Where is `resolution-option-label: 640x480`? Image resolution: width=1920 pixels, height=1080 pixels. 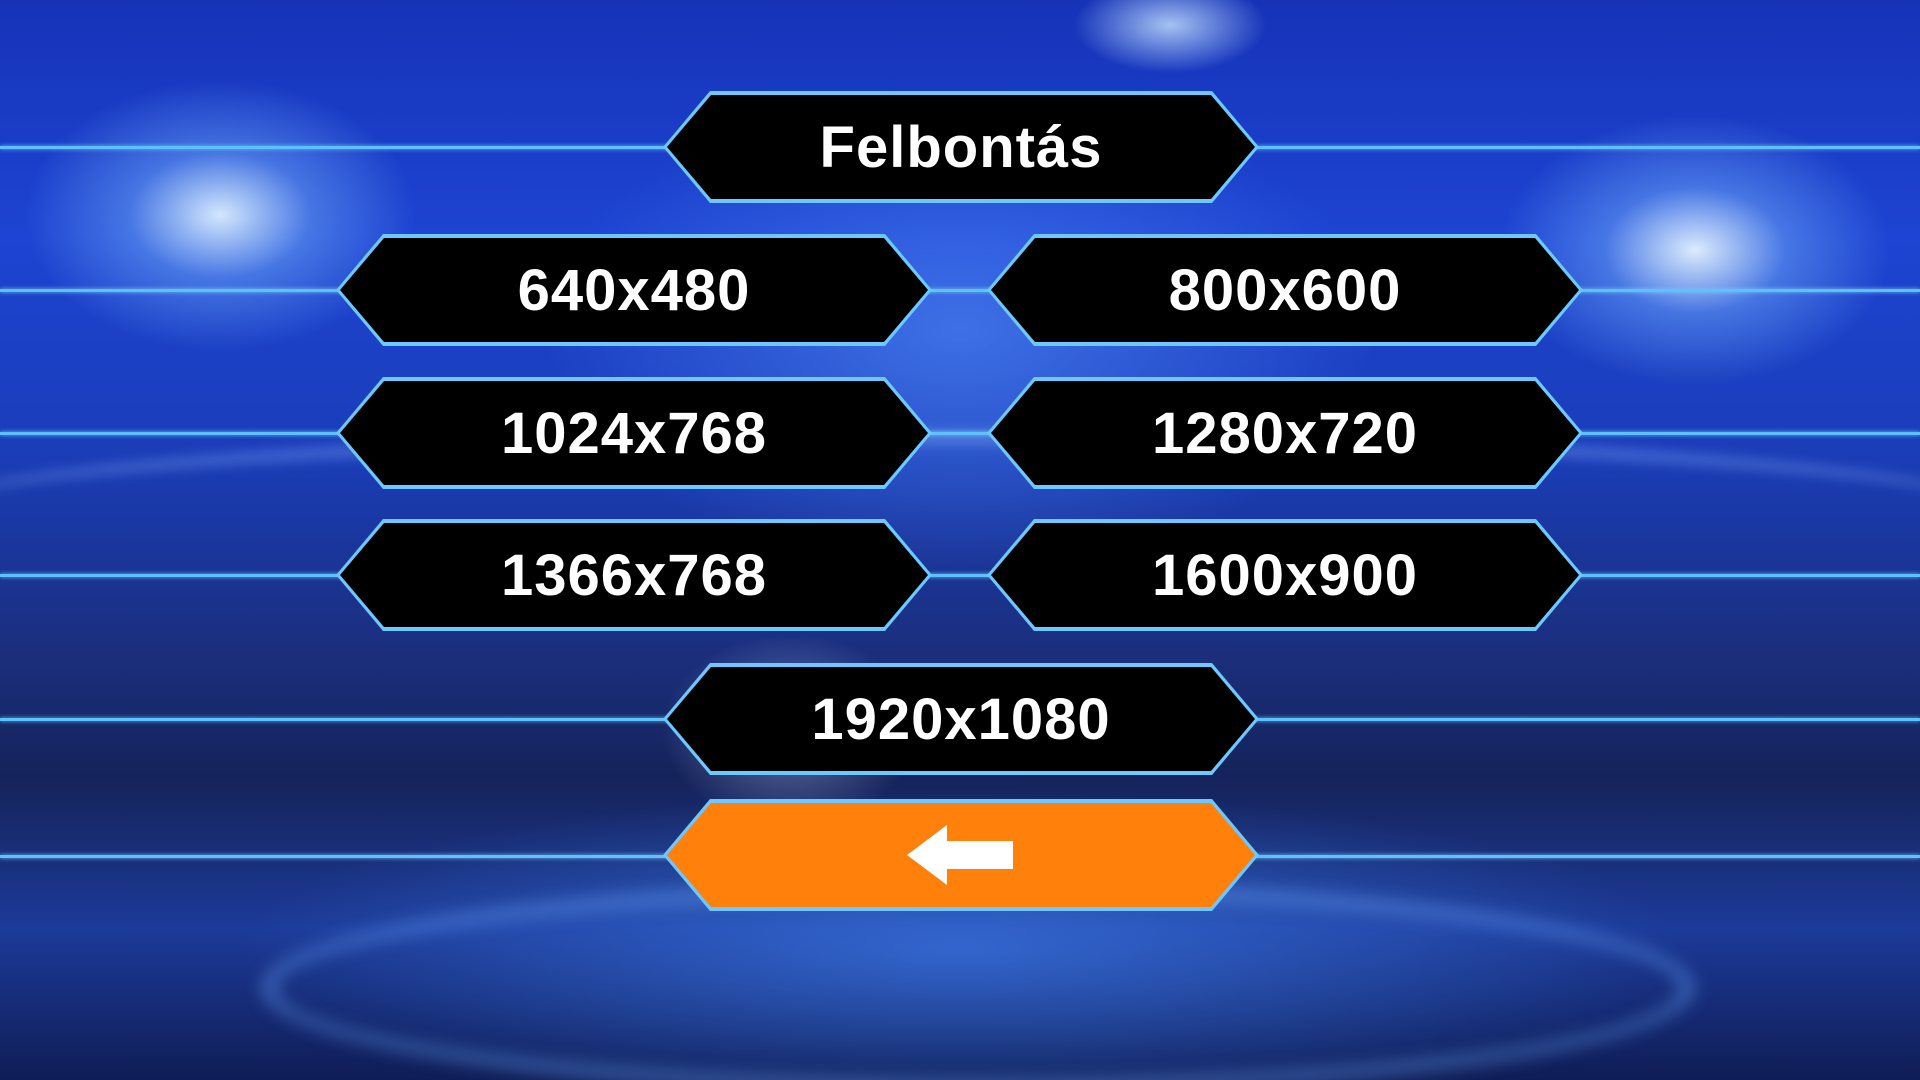
resolution-option-label: 640x480 is located at coordinates (634, 290).